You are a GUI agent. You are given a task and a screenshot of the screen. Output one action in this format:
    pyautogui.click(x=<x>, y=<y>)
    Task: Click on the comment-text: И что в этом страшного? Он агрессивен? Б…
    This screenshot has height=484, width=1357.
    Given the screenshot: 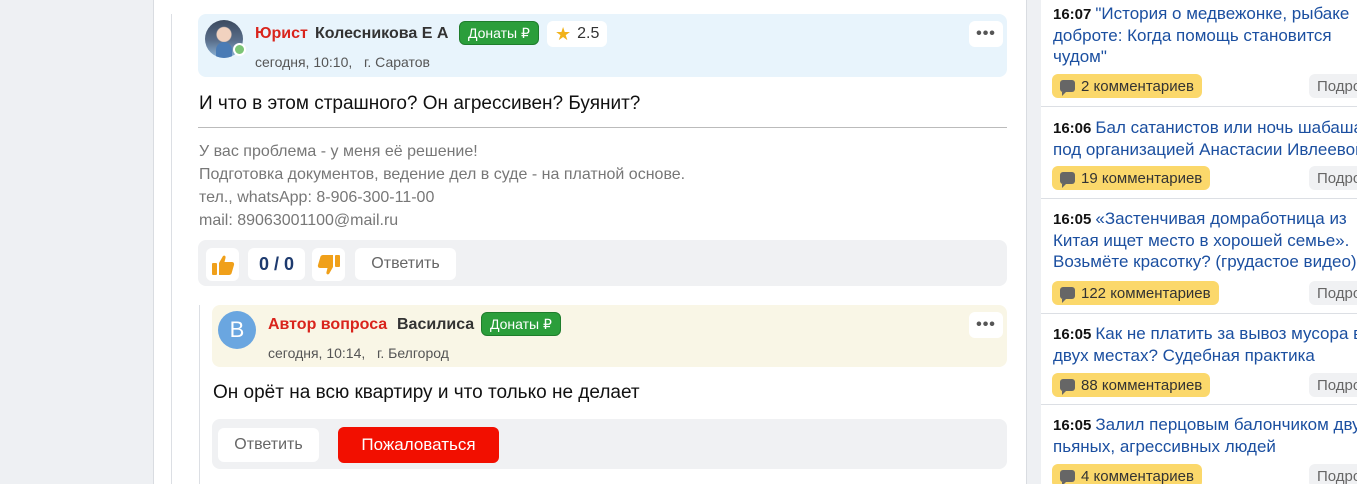 What is the action you would take?
    pyautogui.click(x=420, y=103)
    